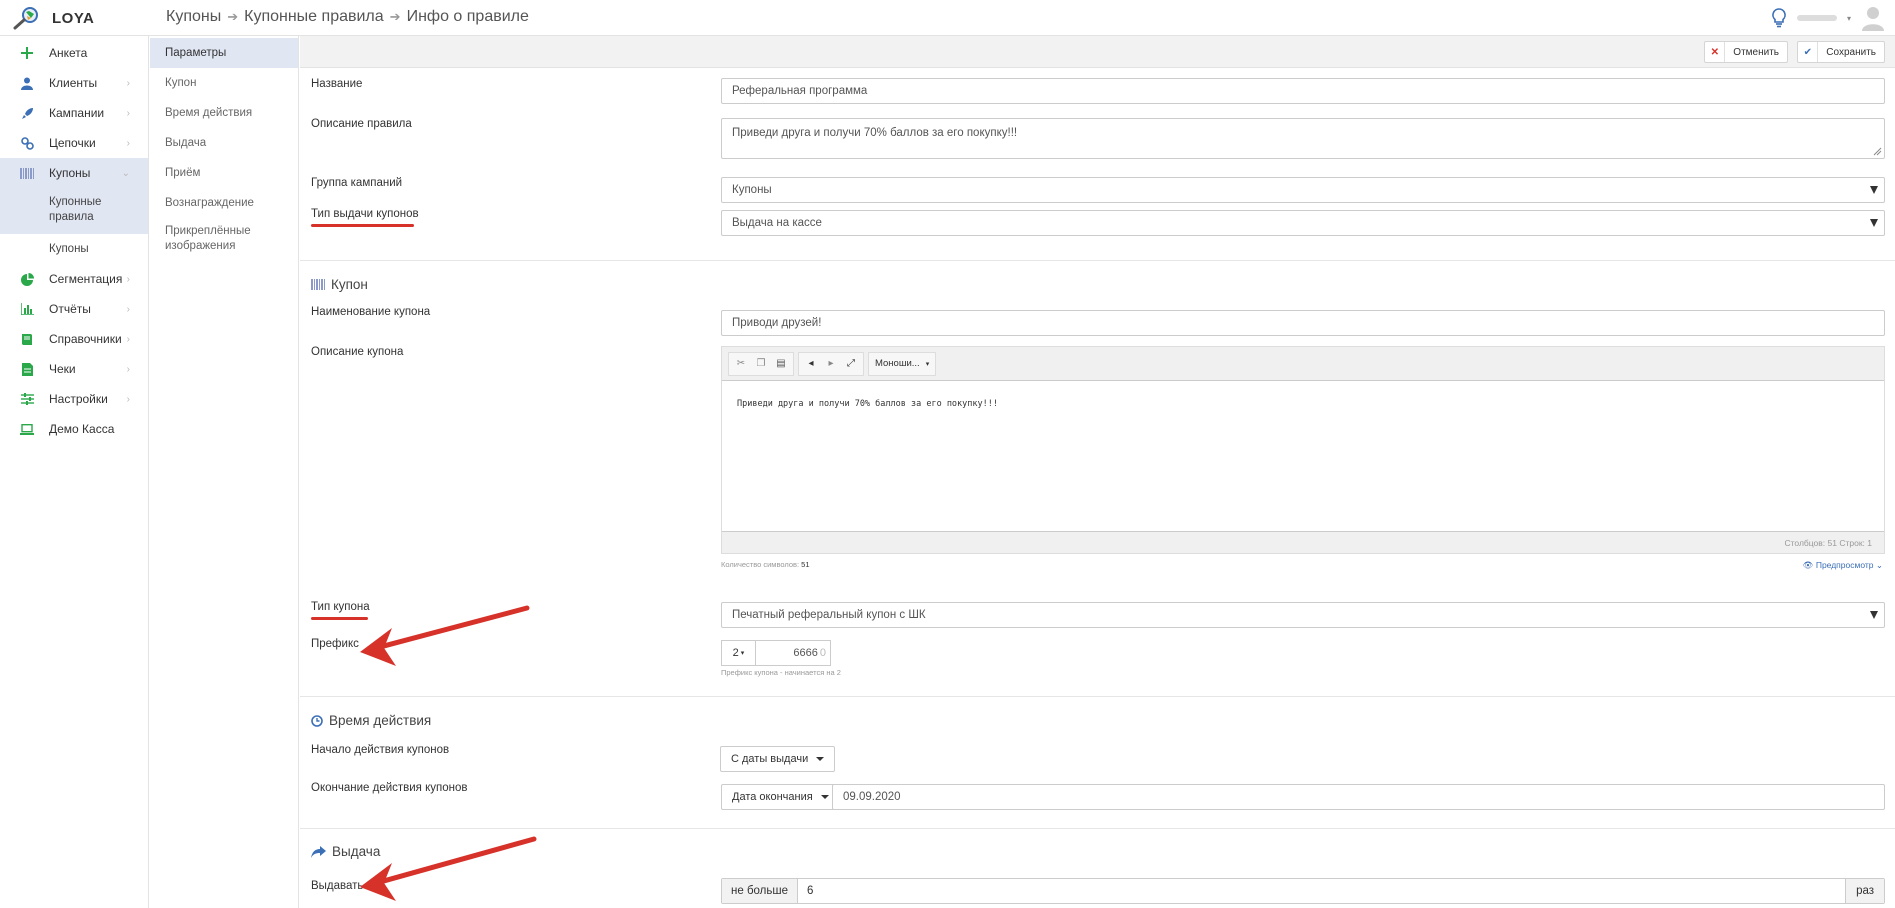 This screenshot has width=1895, height=908. Describe the element at coordinates (357, 352) in the screenshot. I see `coupon-description-label: Описание купона` at that location.